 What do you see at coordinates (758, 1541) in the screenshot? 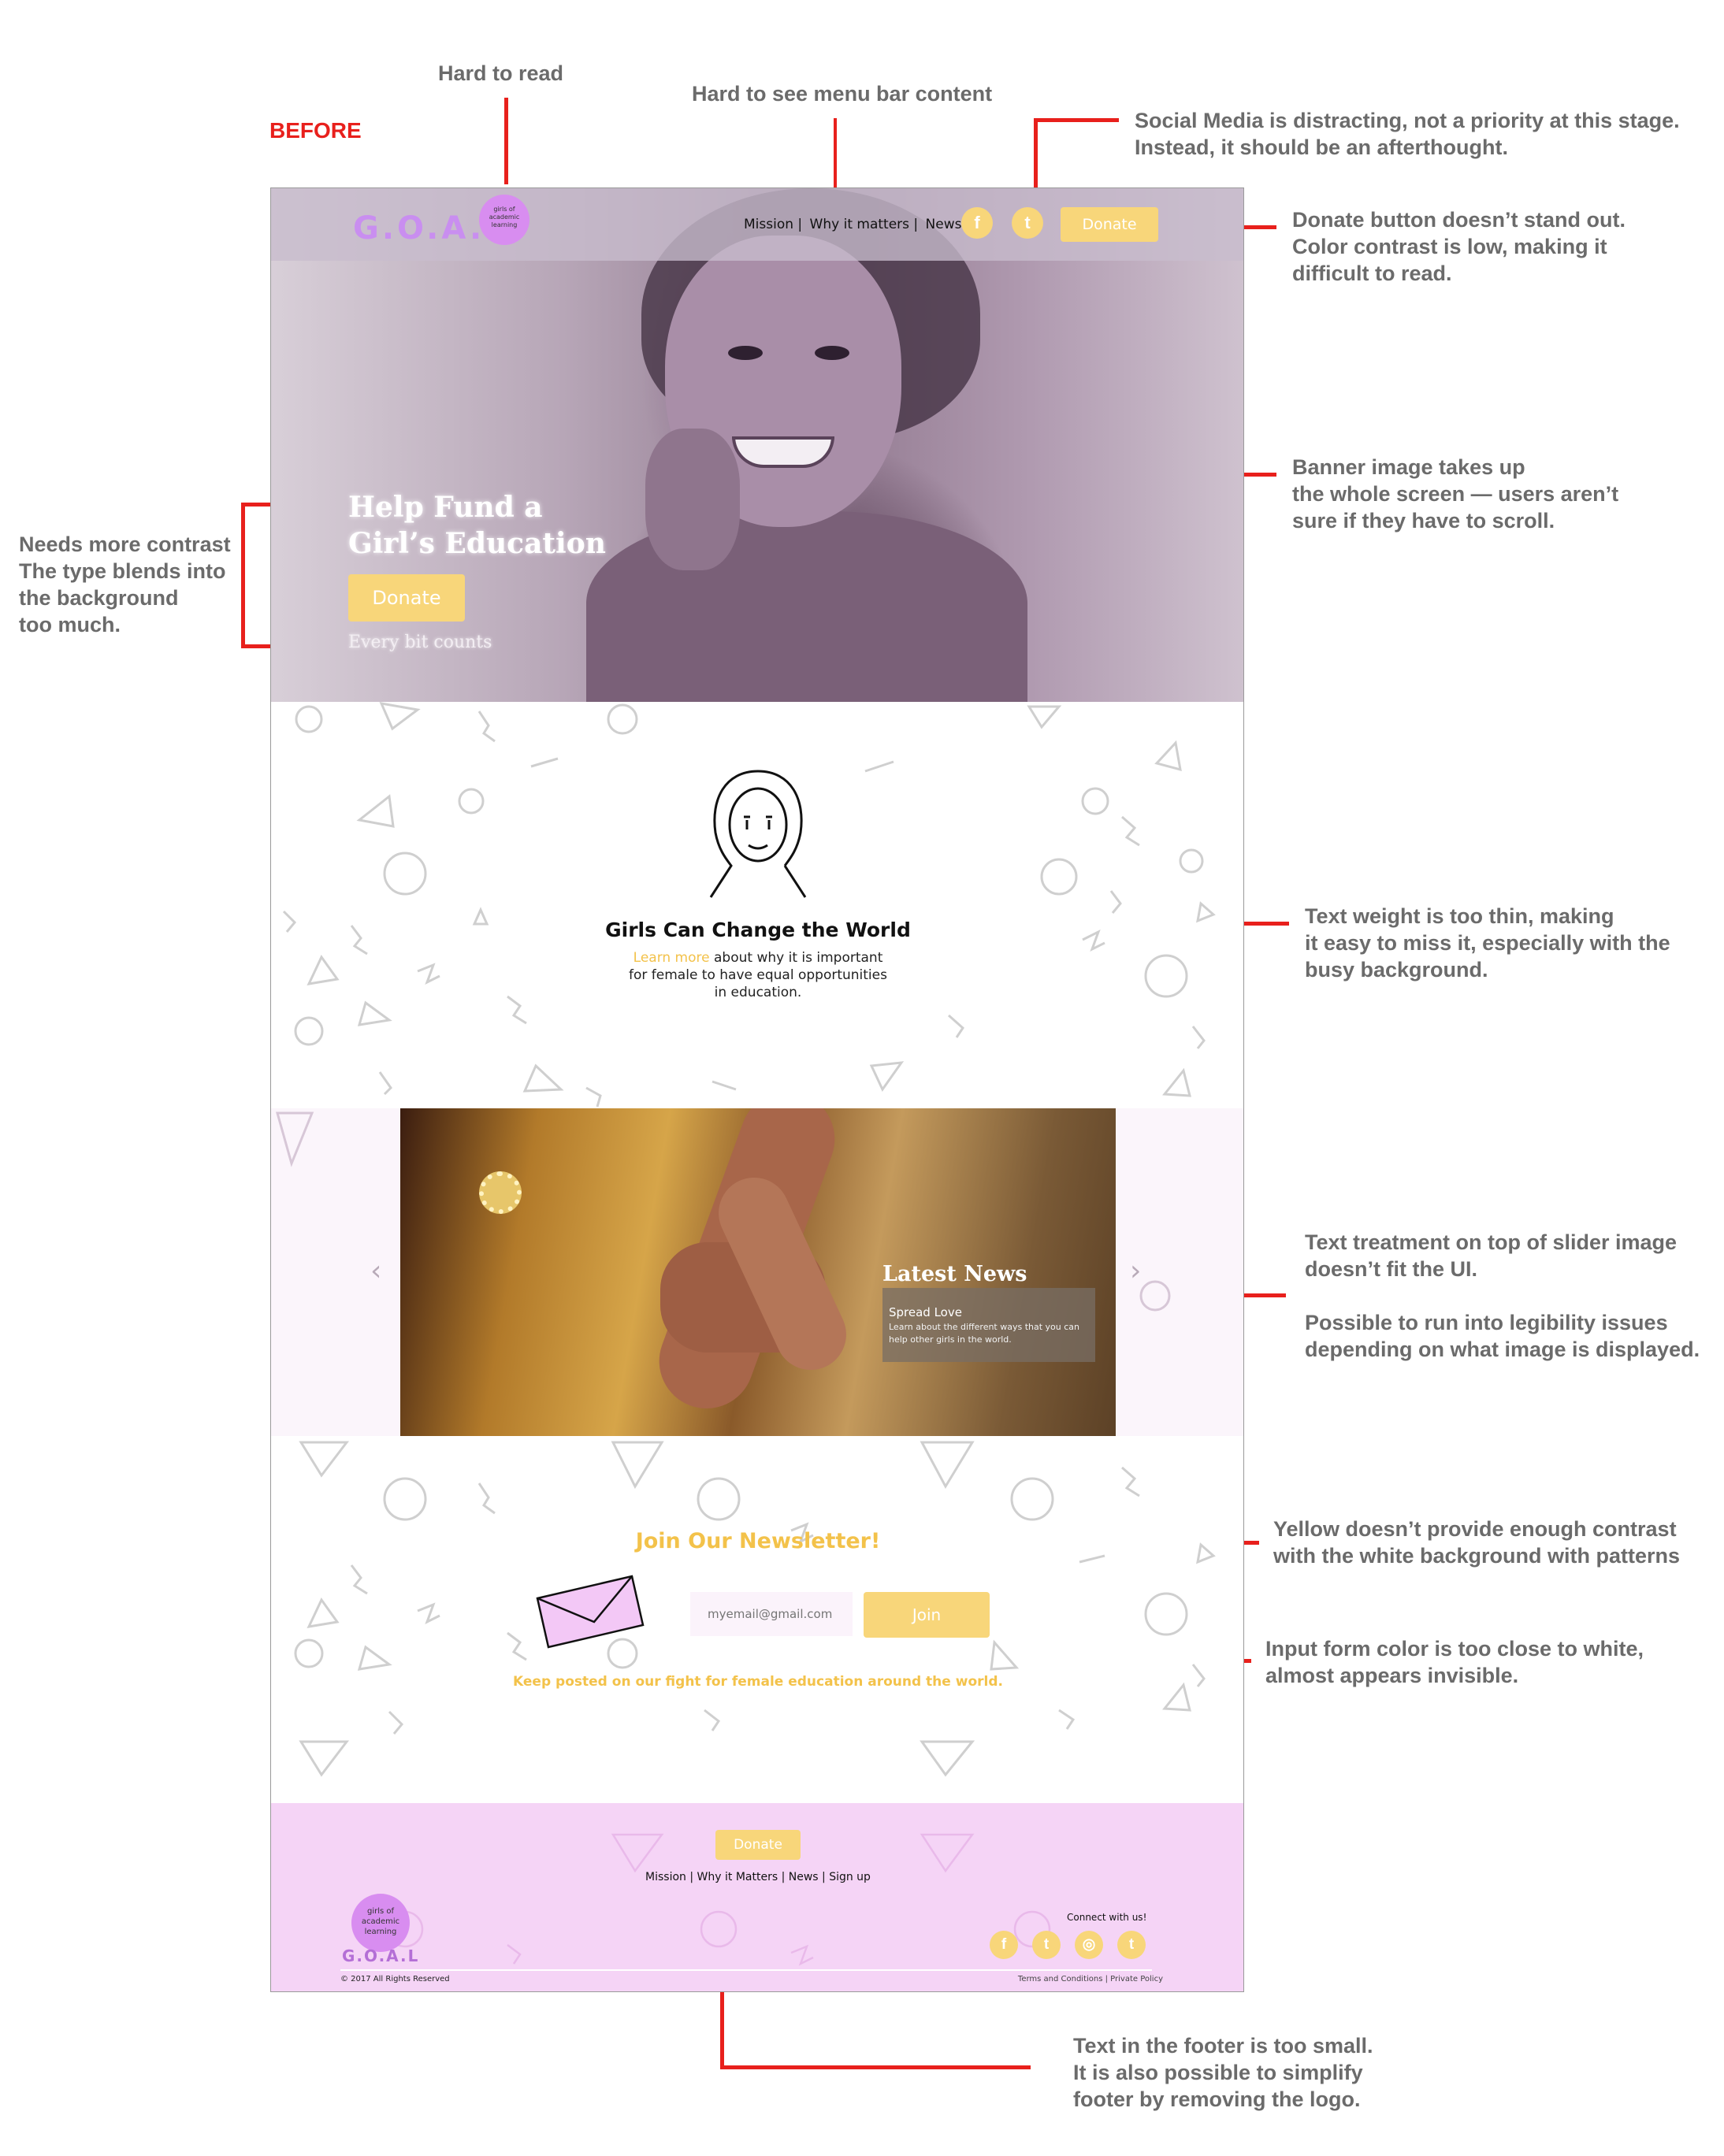
I see `newsletter-title: Join Our Newsletter!` at bounding box center [758, 1541].